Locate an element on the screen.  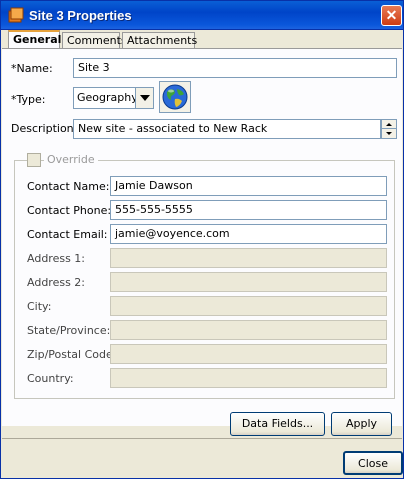
override-label: Override is located at coordinates (71, 159).